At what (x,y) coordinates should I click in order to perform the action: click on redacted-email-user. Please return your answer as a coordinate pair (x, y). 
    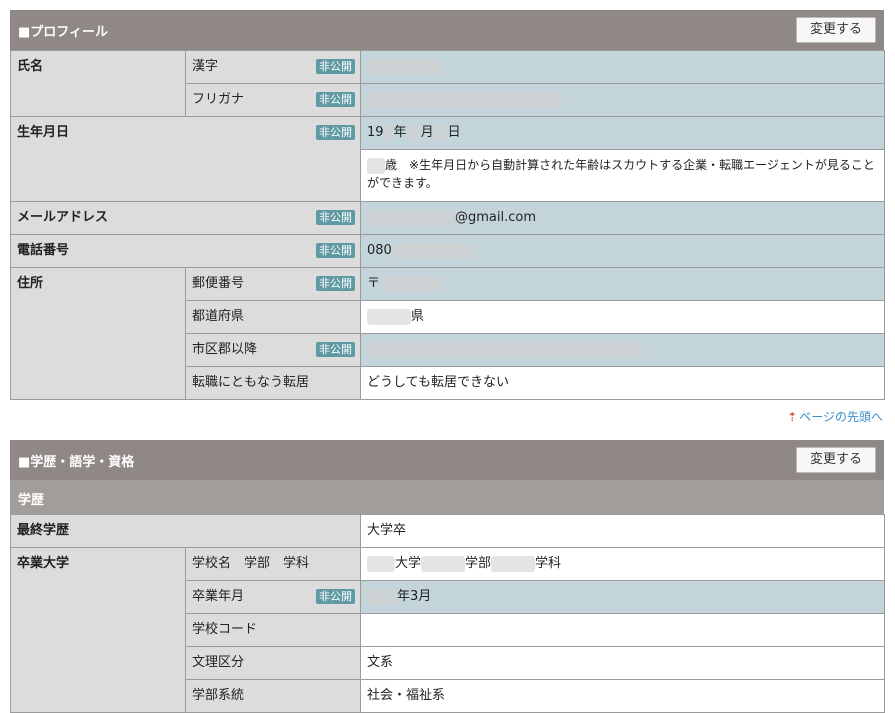
    Looking at the image, I should click on (411, 217).